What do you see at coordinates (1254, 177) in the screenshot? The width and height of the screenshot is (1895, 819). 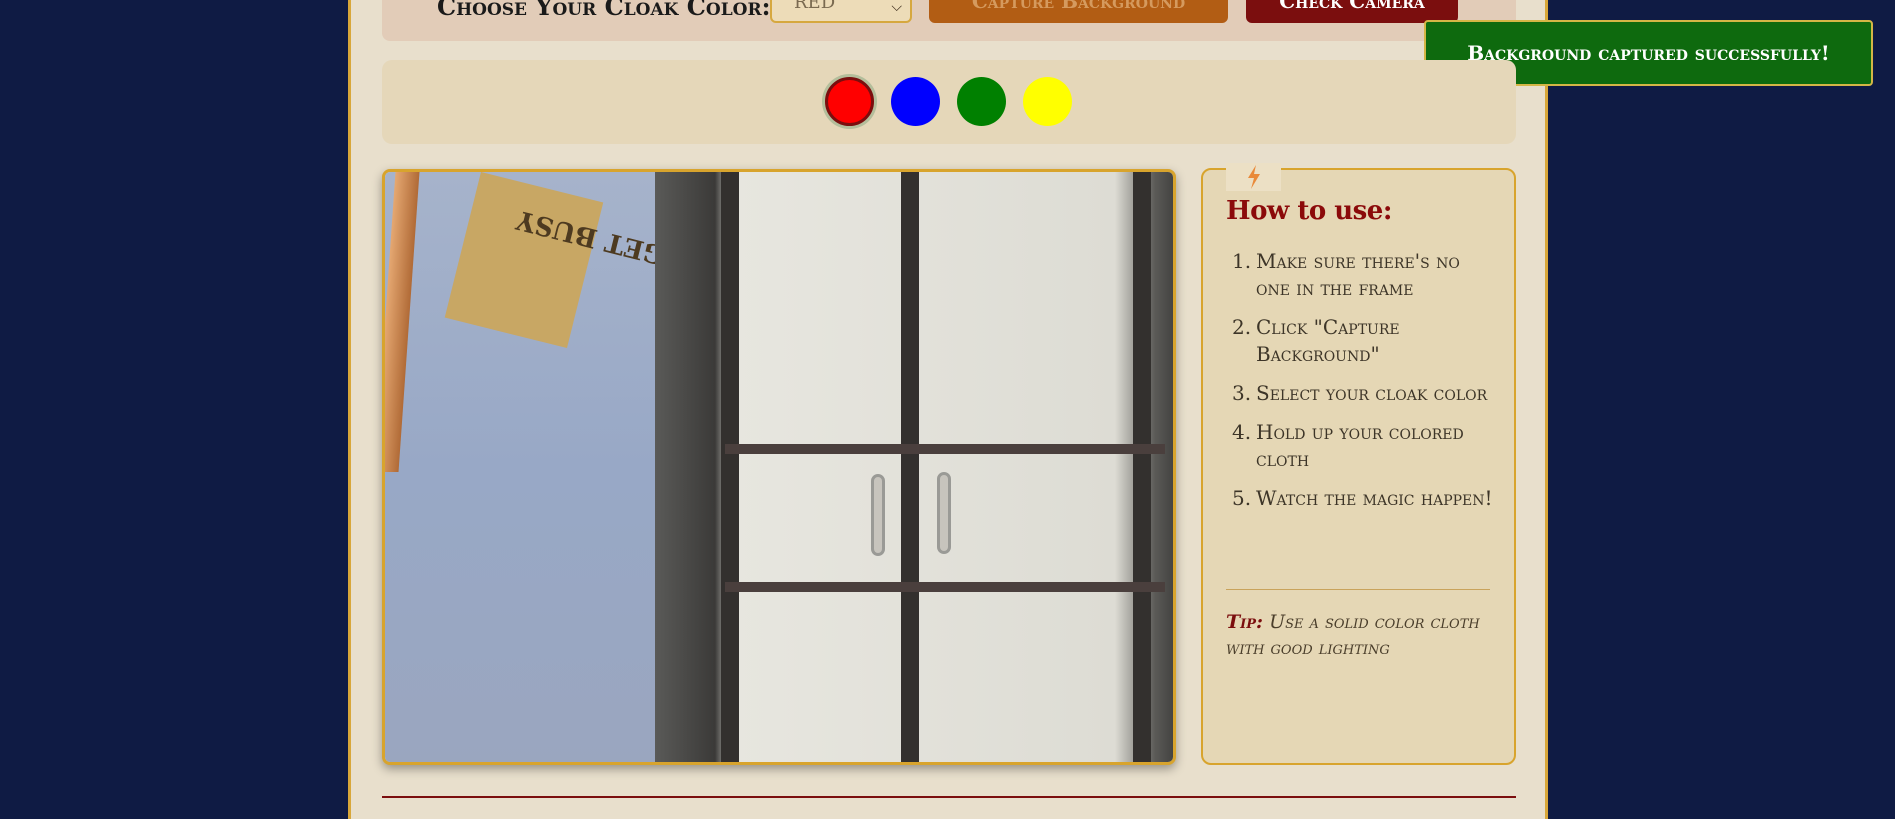 I see `lightning-bolt-icon` at bounding box center [1254, 177].